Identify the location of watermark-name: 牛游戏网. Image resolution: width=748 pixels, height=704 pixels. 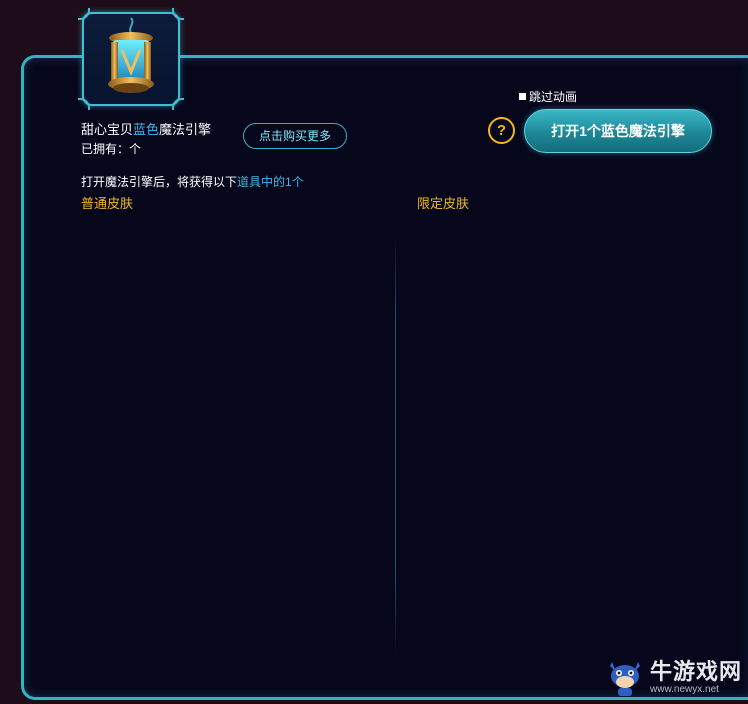
(696, 671).